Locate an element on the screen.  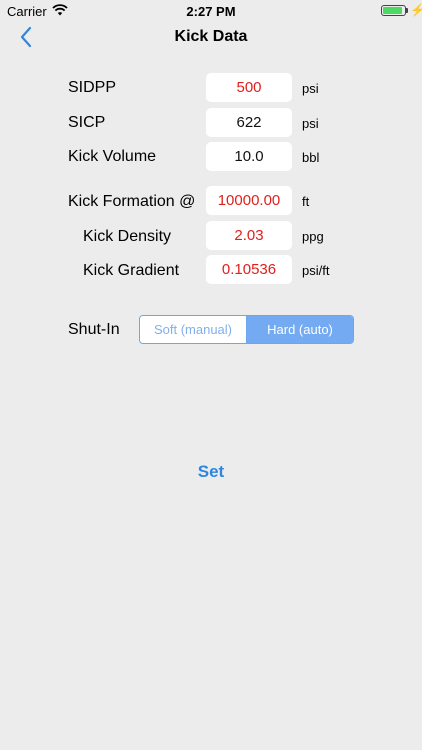
set-button: Set is located at coordinates (211, 472).